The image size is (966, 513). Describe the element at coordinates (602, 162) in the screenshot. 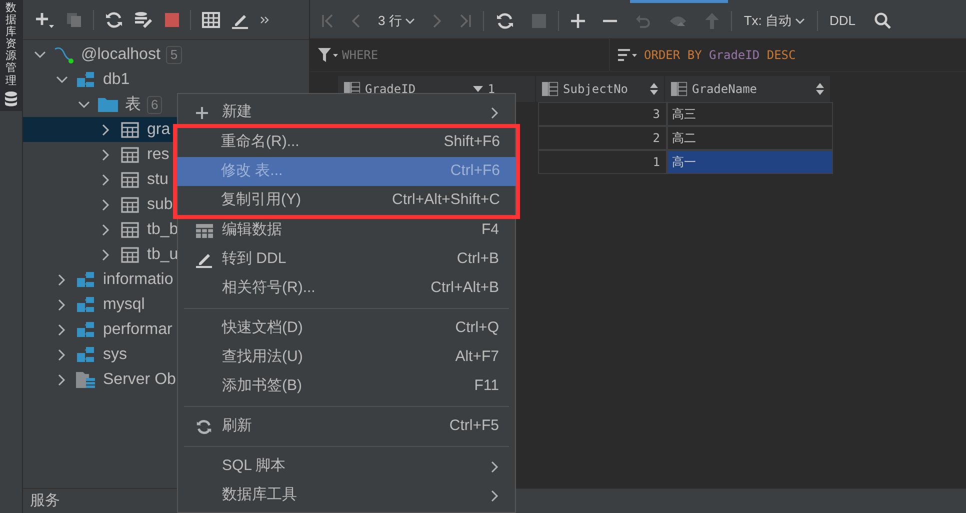

I see `table-cell: 1` at that location.